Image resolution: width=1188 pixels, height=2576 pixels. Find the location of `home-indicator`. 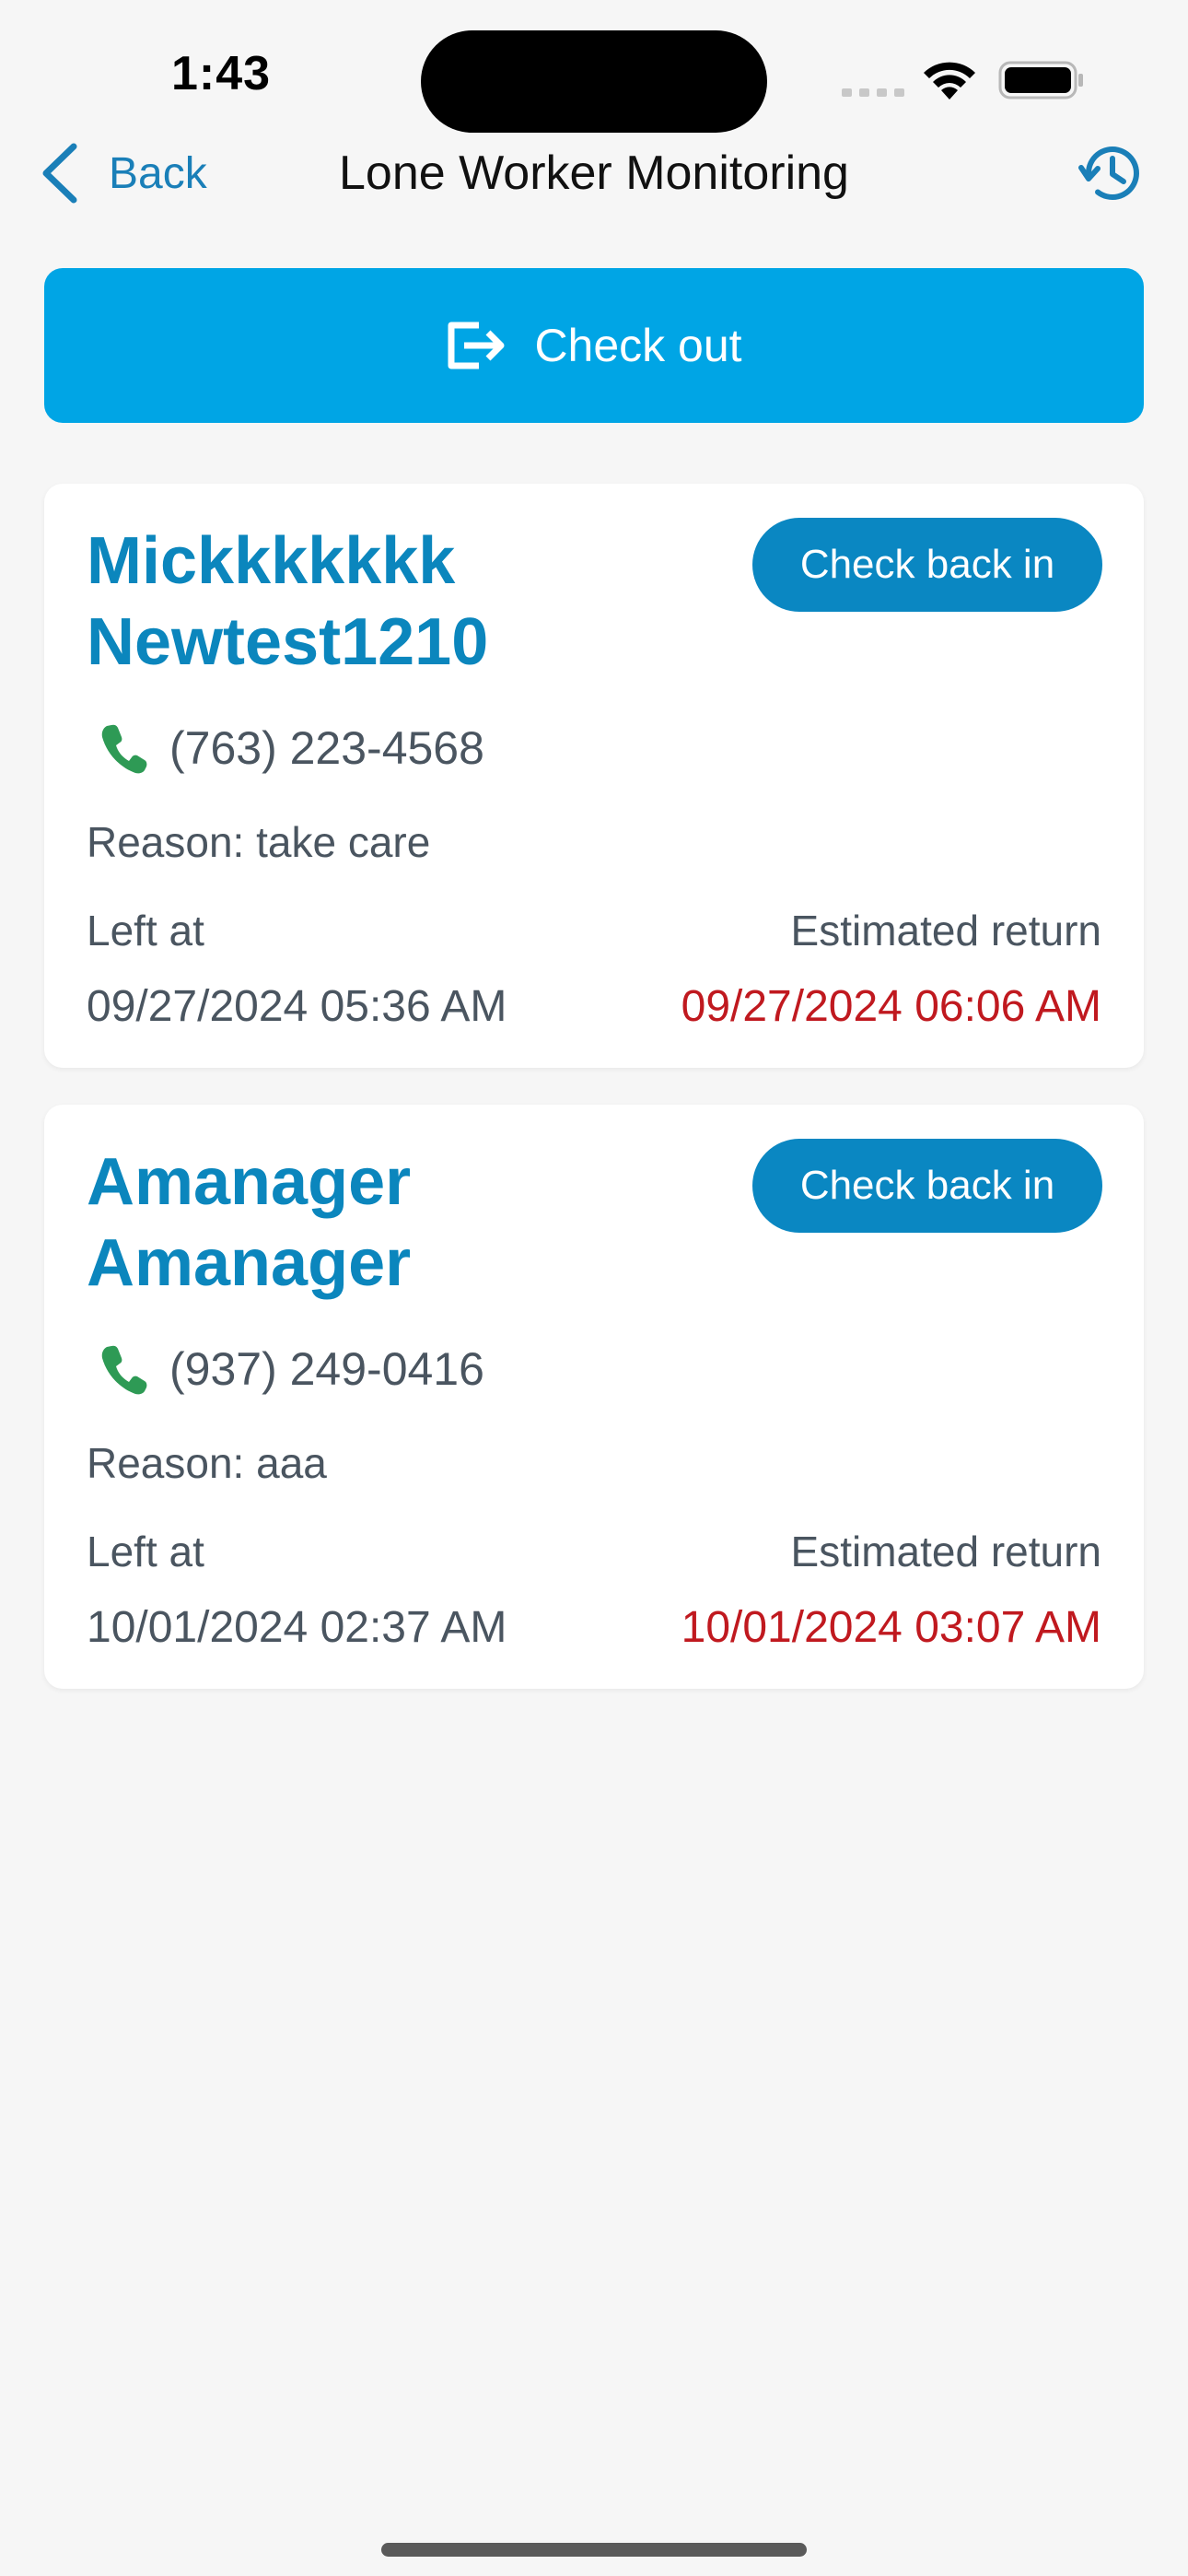

home-indicator is located at coordinates (594, 2550).